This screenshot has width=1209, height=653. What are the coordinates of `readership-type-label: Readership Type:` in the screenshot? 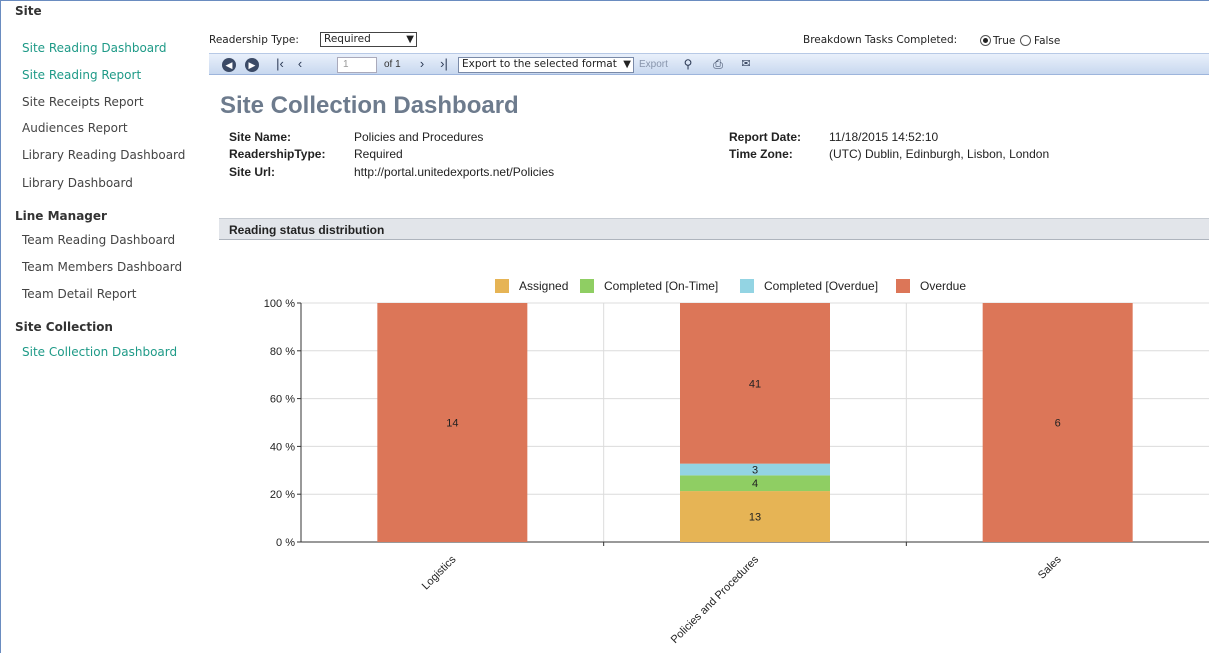 It's located at (254, 40).